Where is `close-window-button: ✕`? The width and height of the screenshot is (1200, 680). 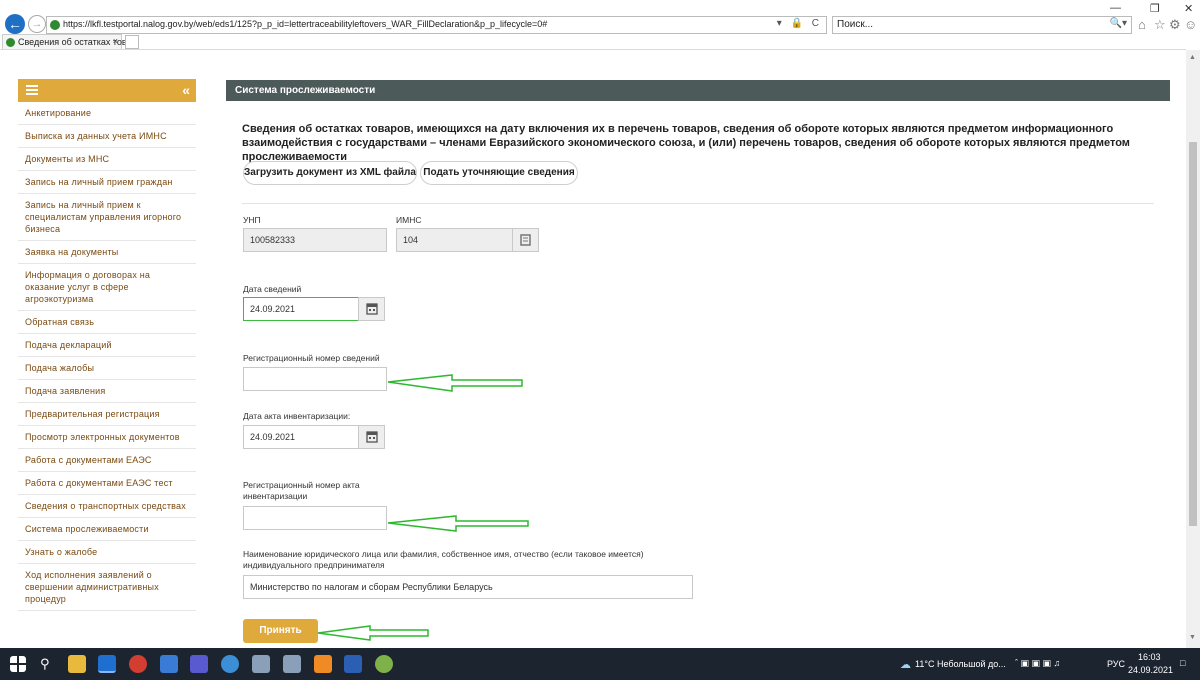 close-window-button: ✕ is located at coordinates (1188, 8).